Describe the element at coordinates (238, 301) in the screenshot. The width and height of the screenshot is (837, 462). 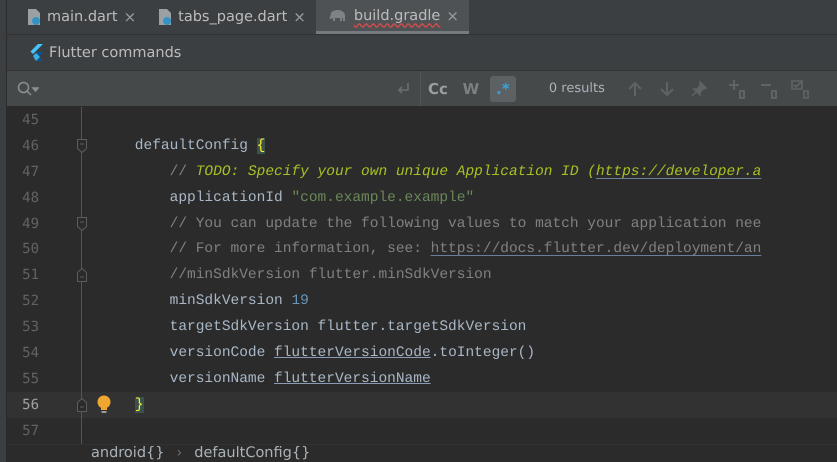
I see `code-line: minSdkVersion 19` at that location.